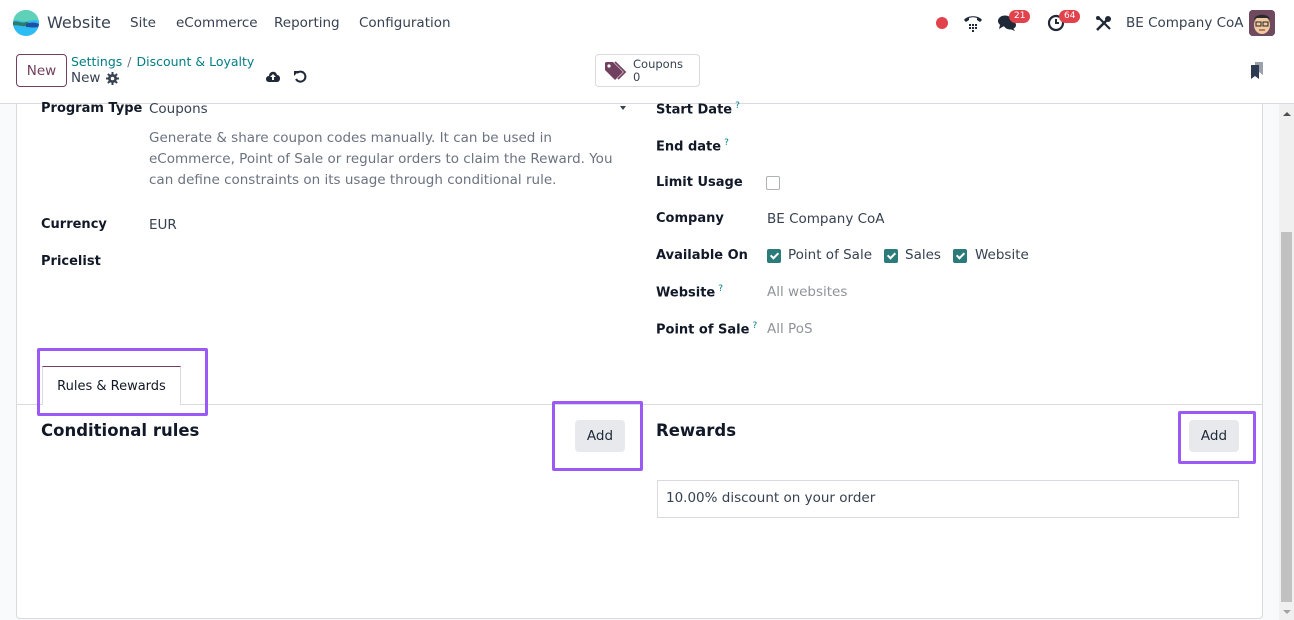 The height and width of the screenshot is (620, 1294). I want to click on add-reward-button: Add, so click(1214, 436).